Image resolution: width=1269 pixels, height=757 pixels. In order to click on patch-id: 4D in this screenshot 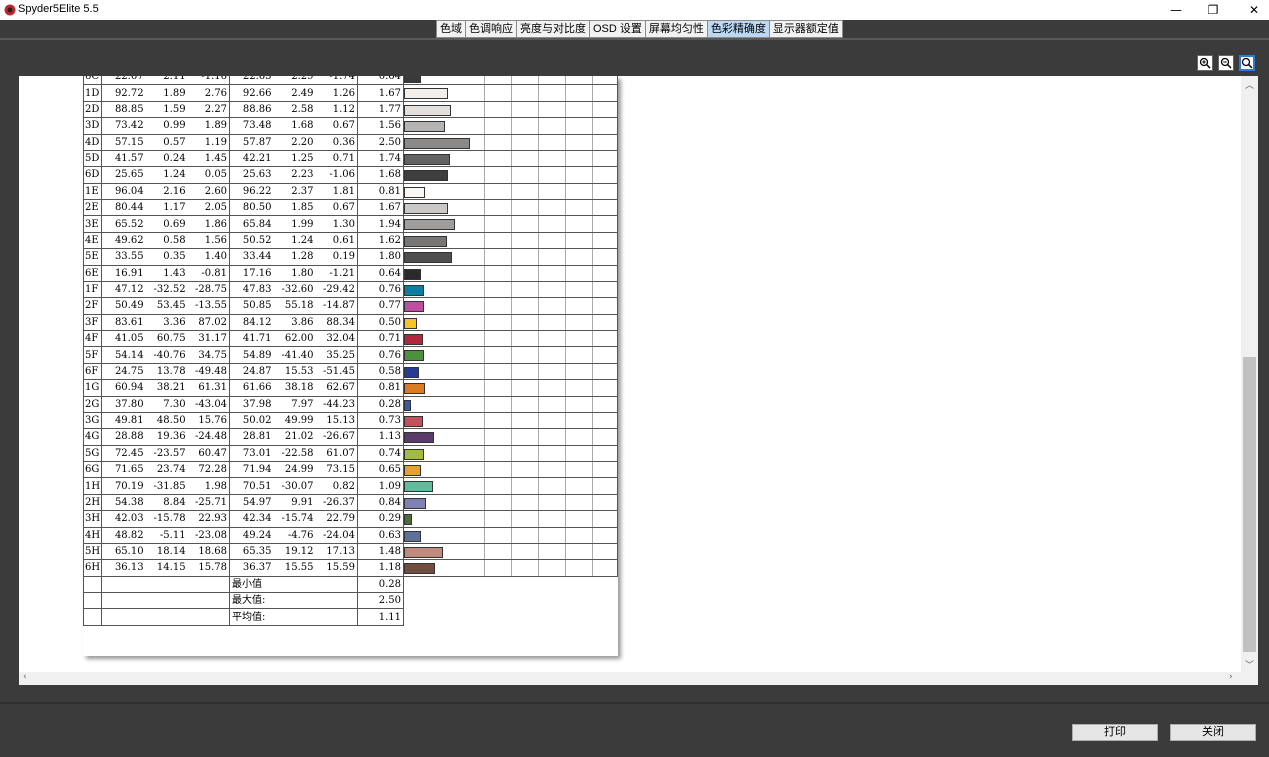, I will do `click(92, 142)`.